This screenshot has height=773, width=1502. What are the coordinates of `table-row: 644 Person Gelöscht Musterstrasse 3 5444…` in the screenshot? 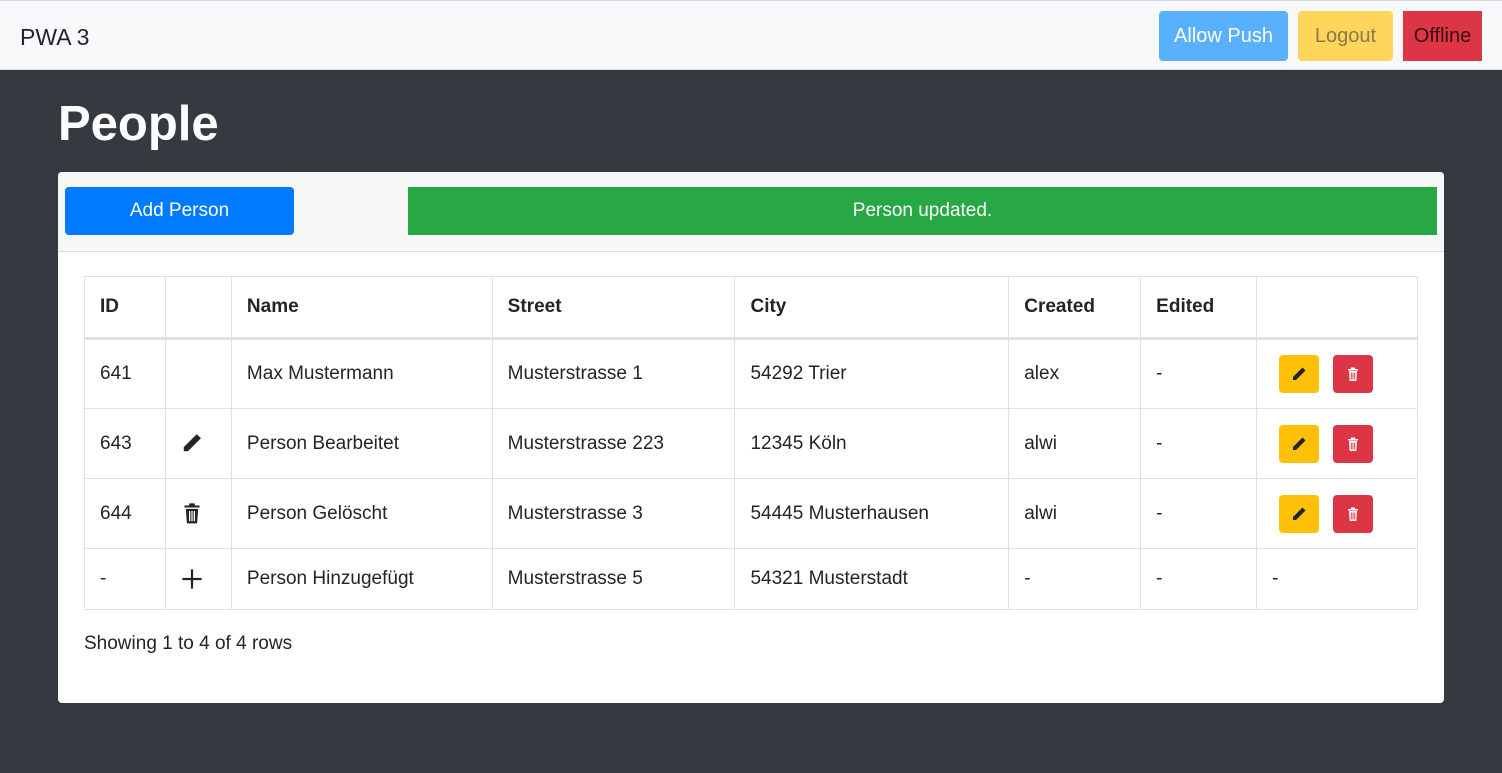 It's located at (751, 513).